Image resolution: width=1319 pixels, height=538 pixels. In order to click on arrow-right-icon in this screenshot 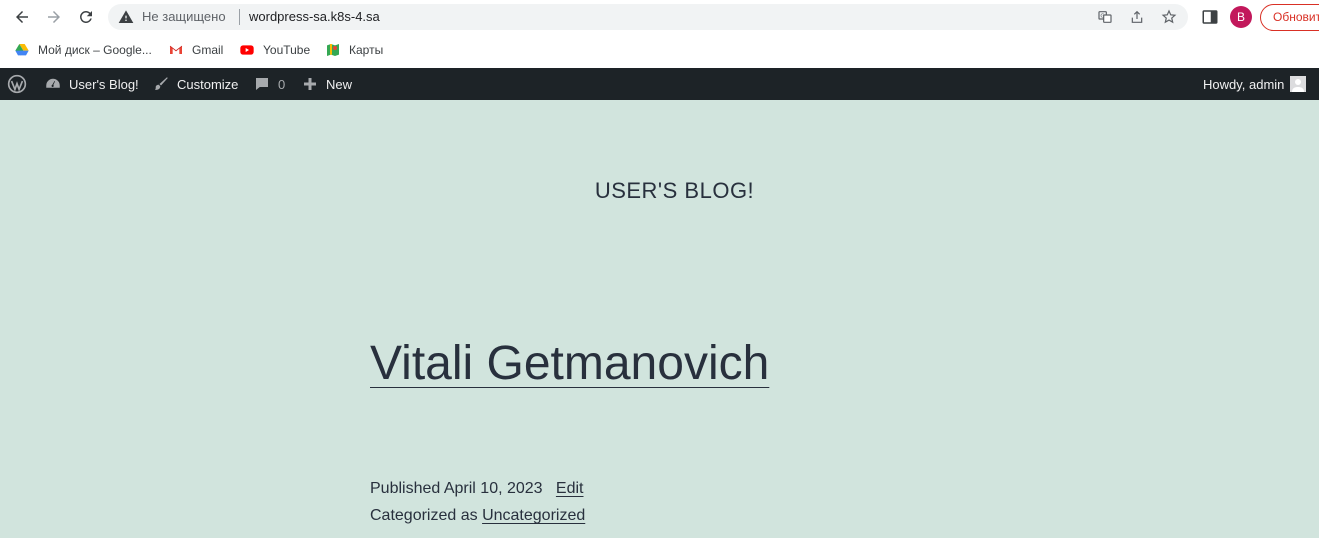, I will do `click(54, 17)`.